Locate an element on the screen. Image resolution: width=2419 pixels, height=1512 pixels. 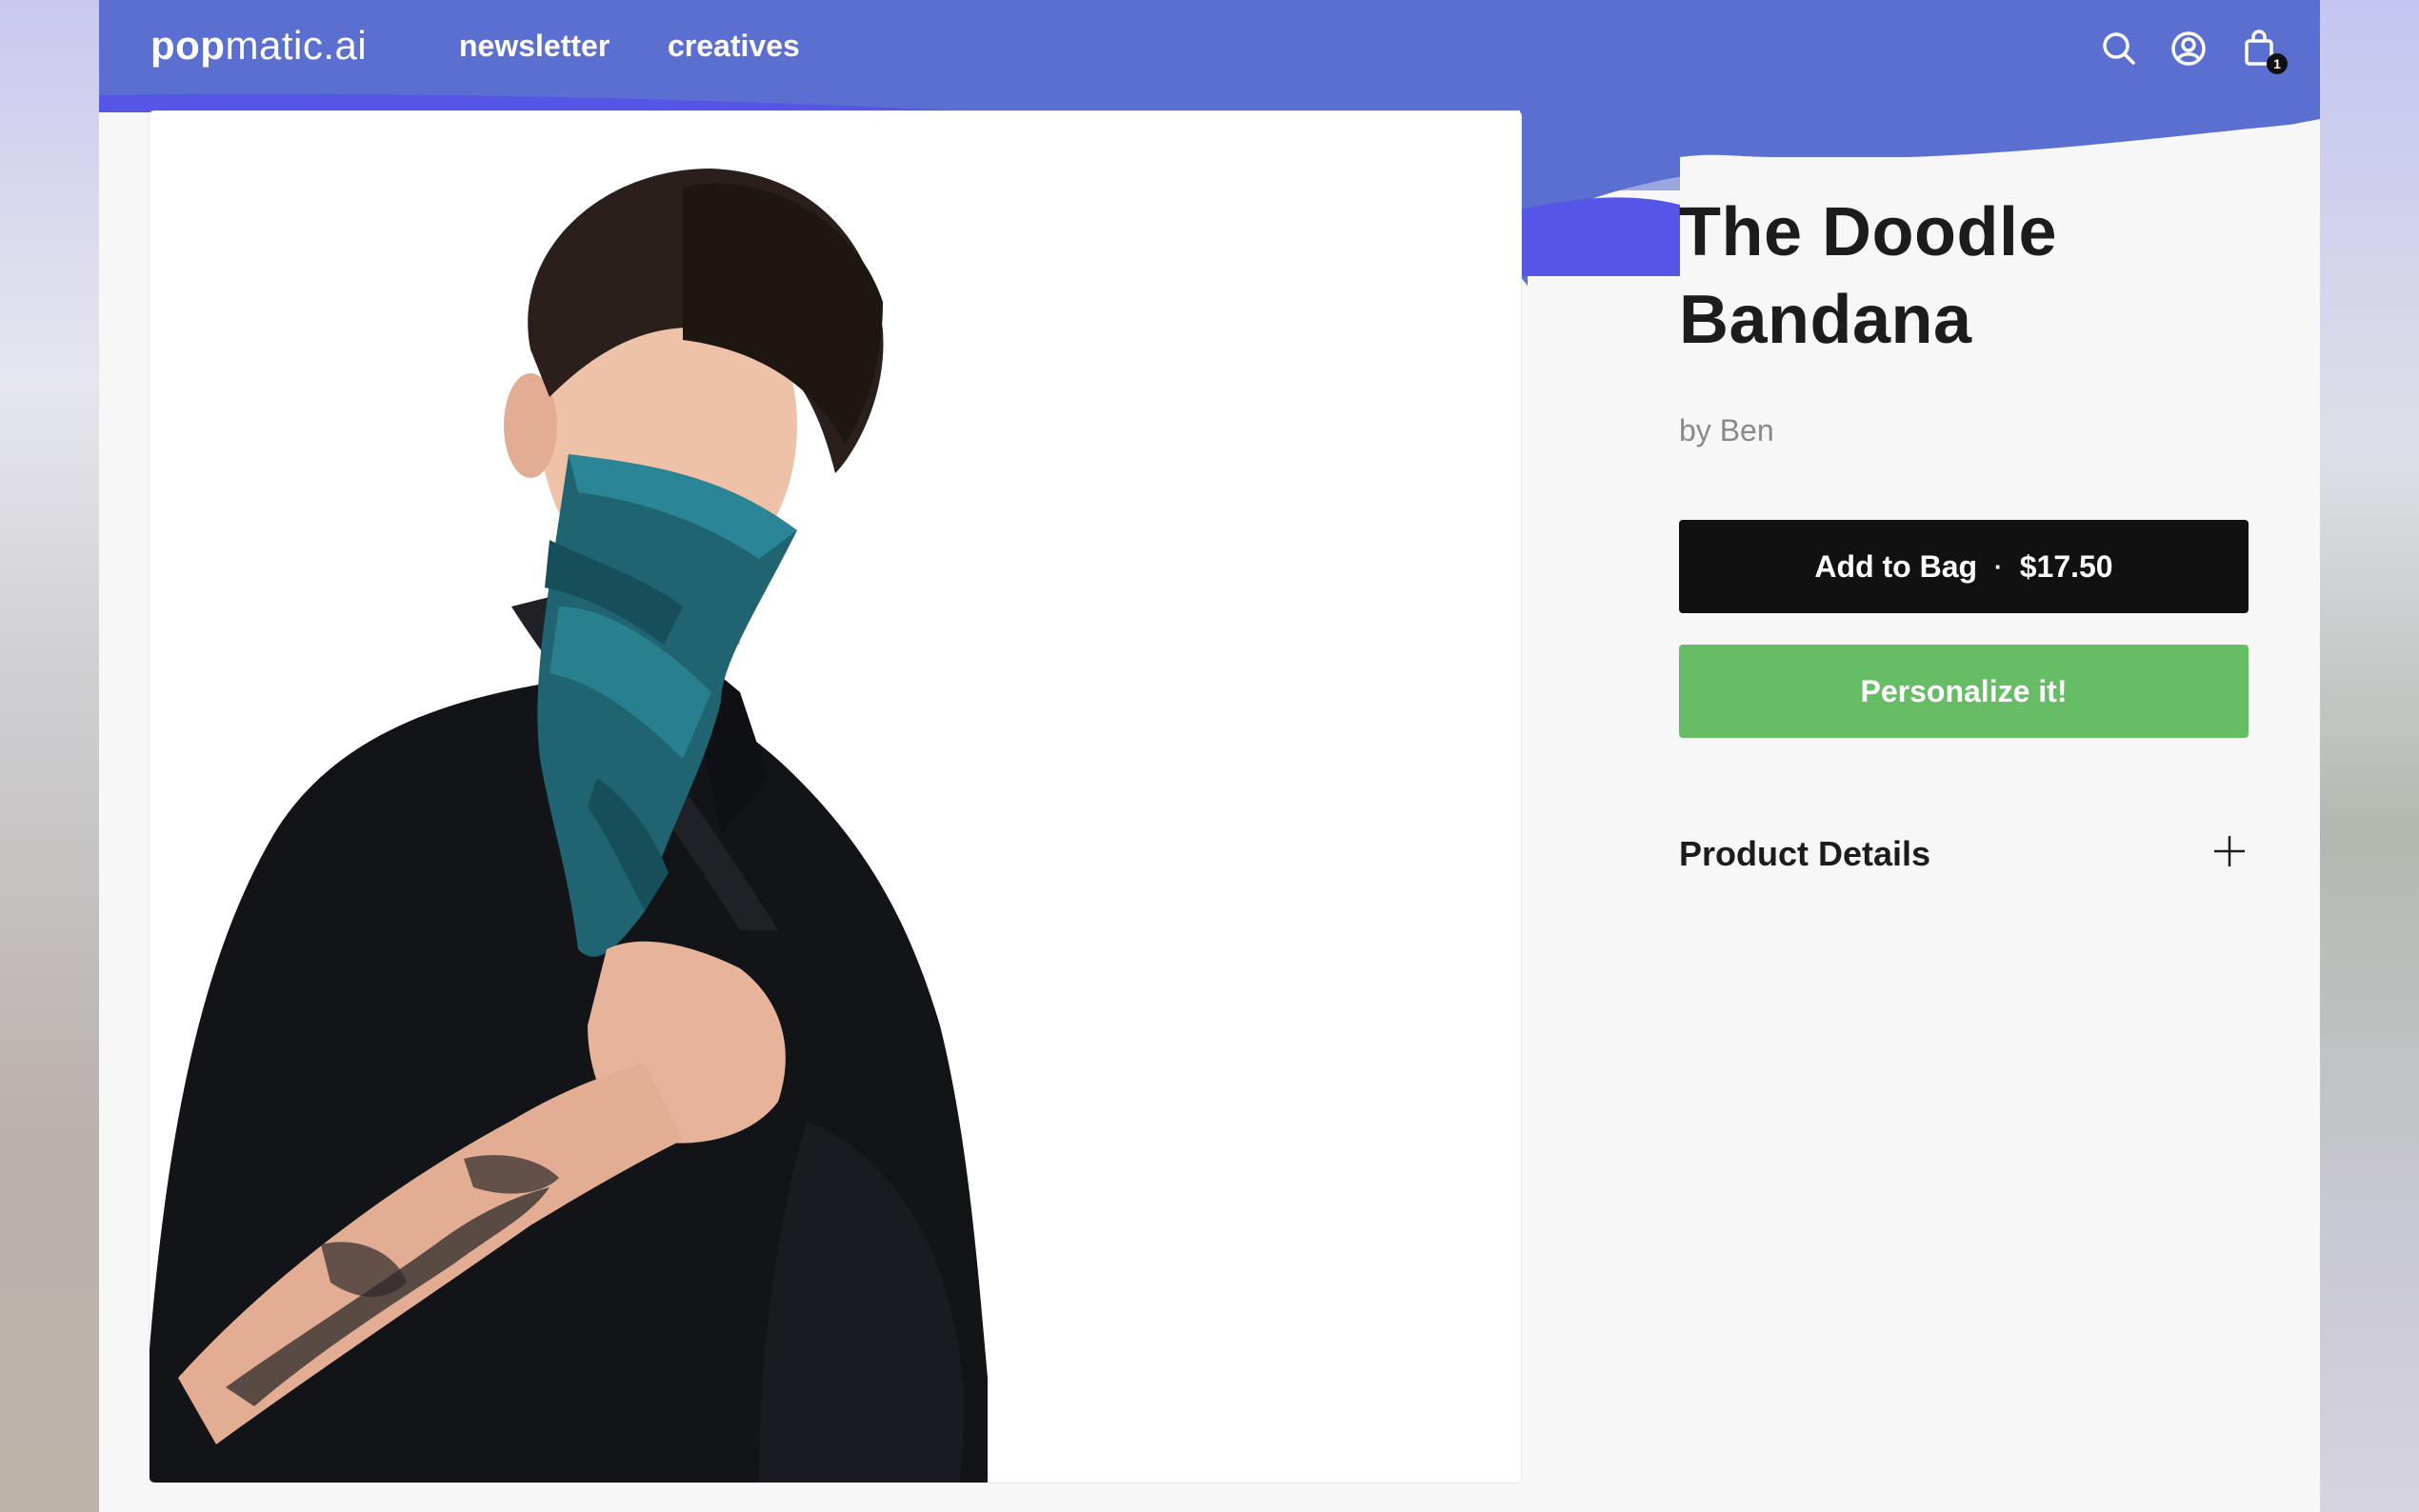
cart-count-badge: 1 is located at coordinates (2277, 63).